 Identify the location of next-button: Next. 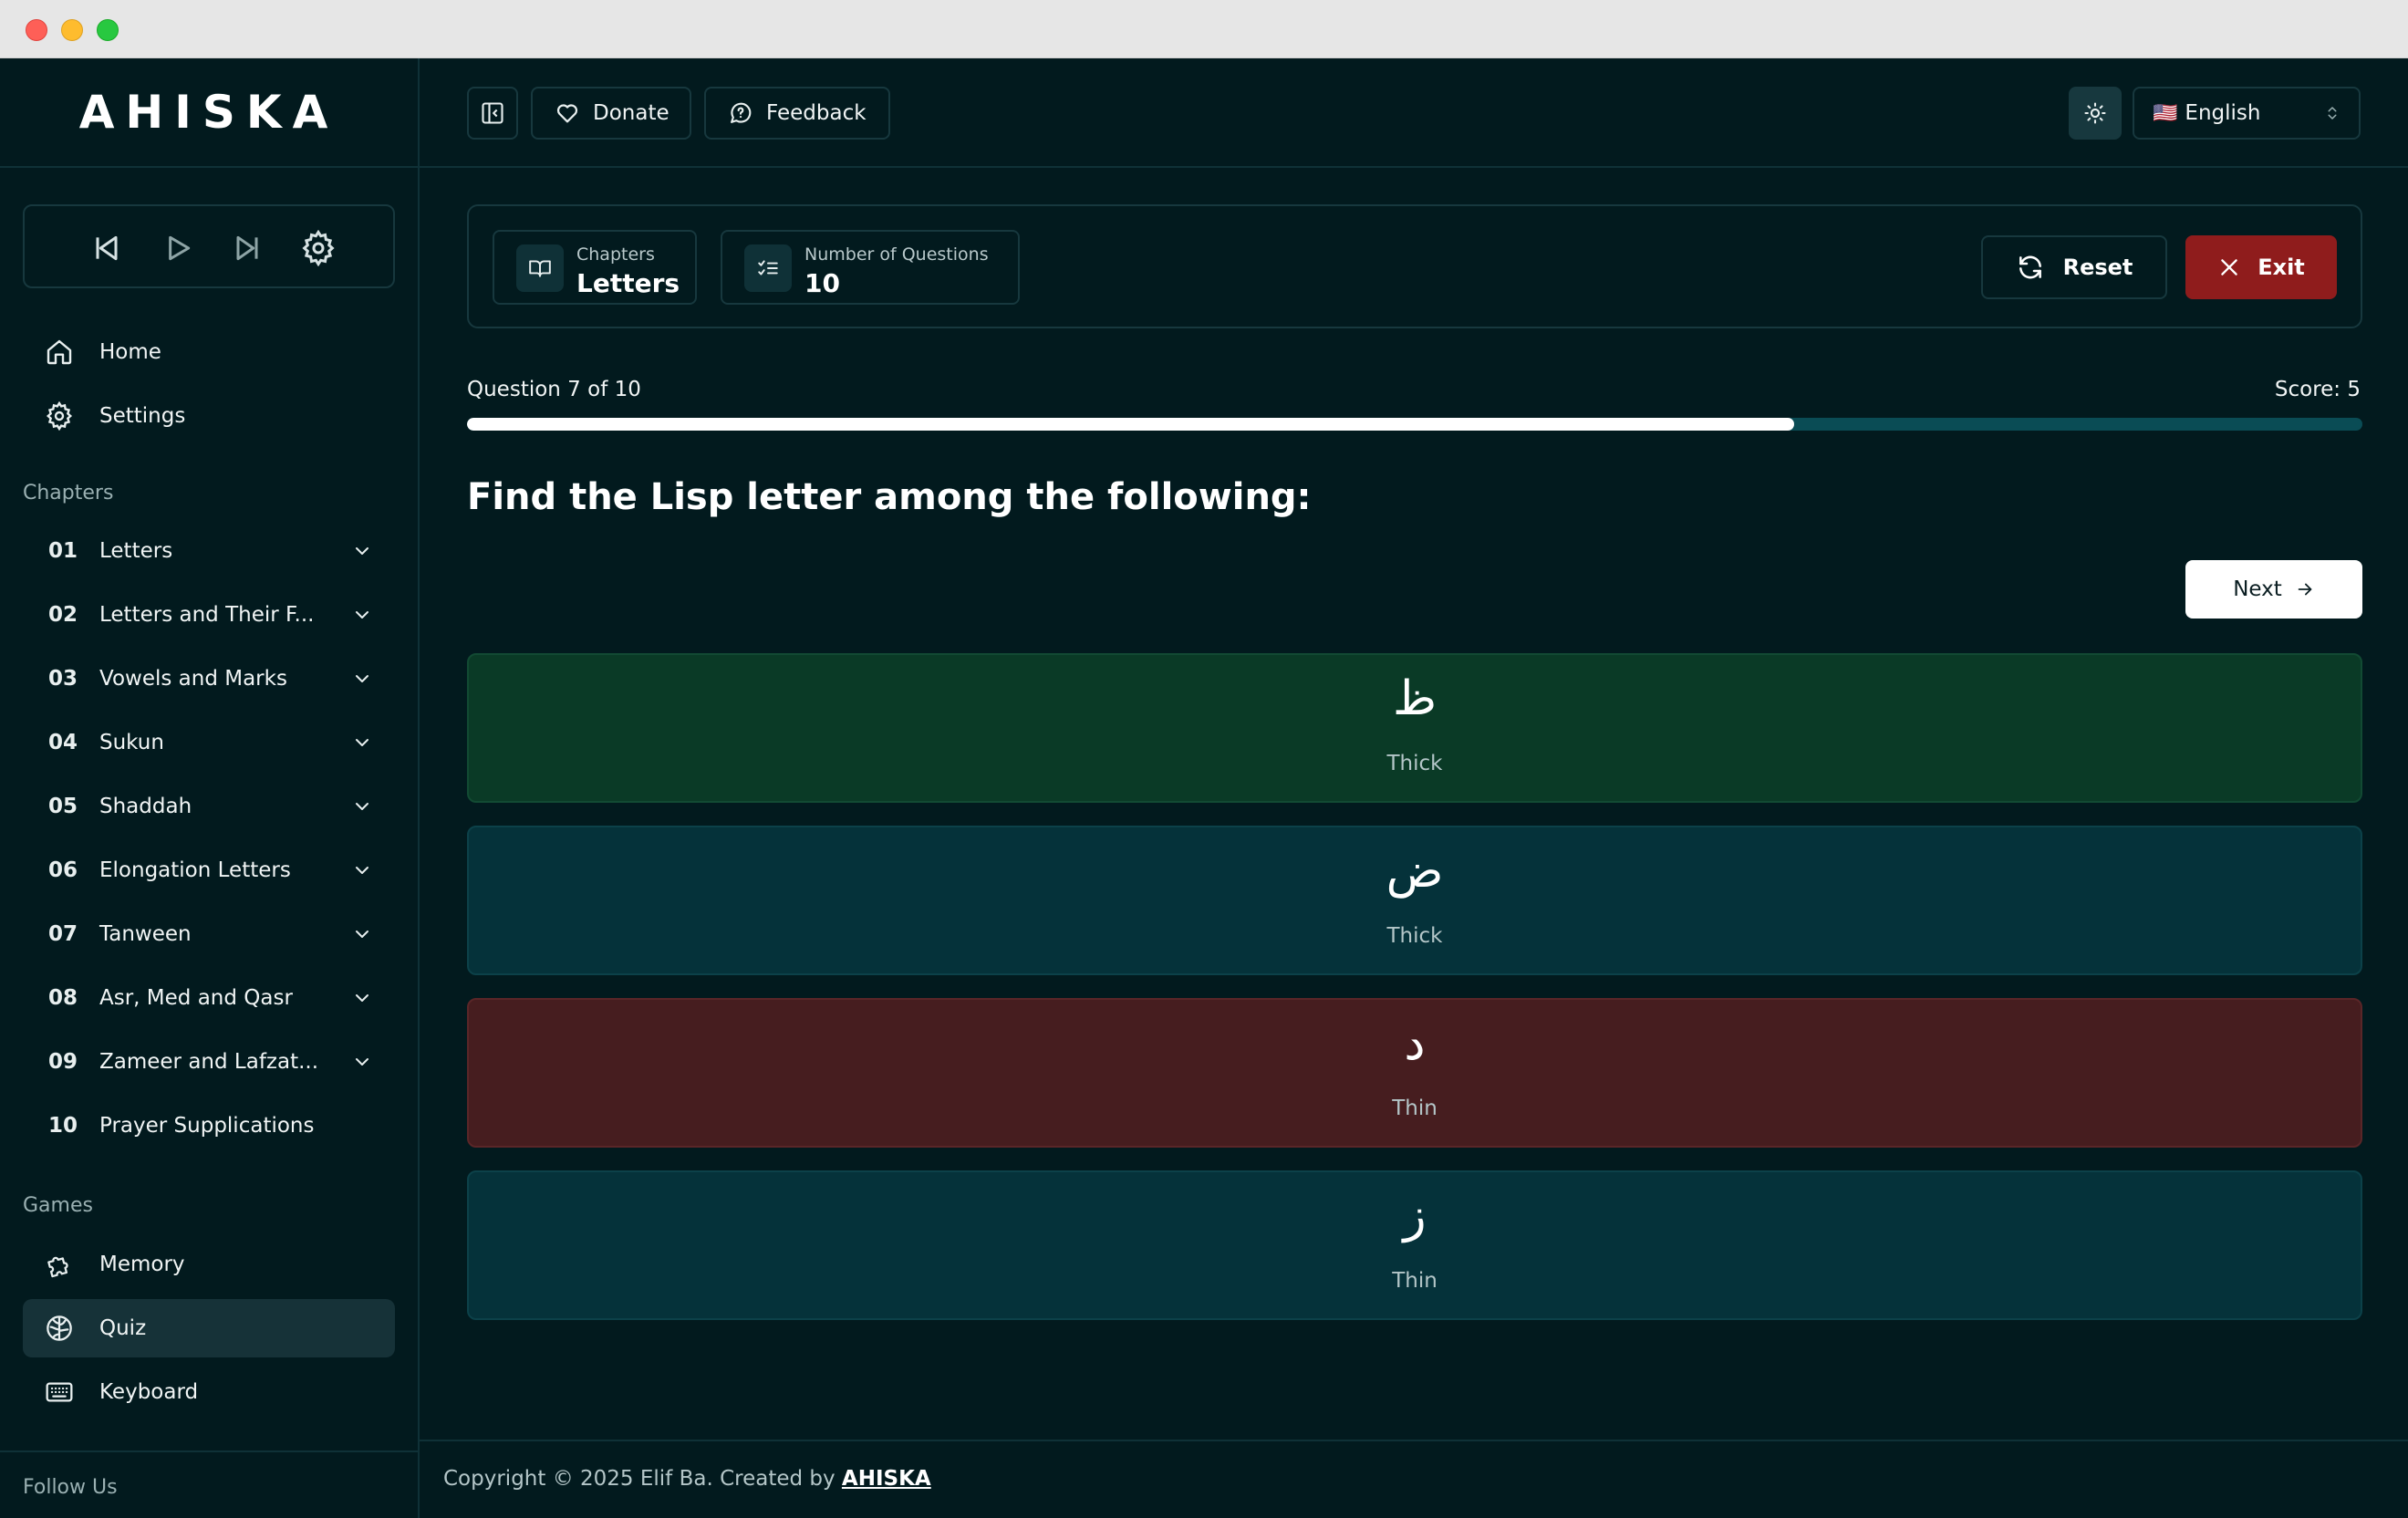
(2273, 589).